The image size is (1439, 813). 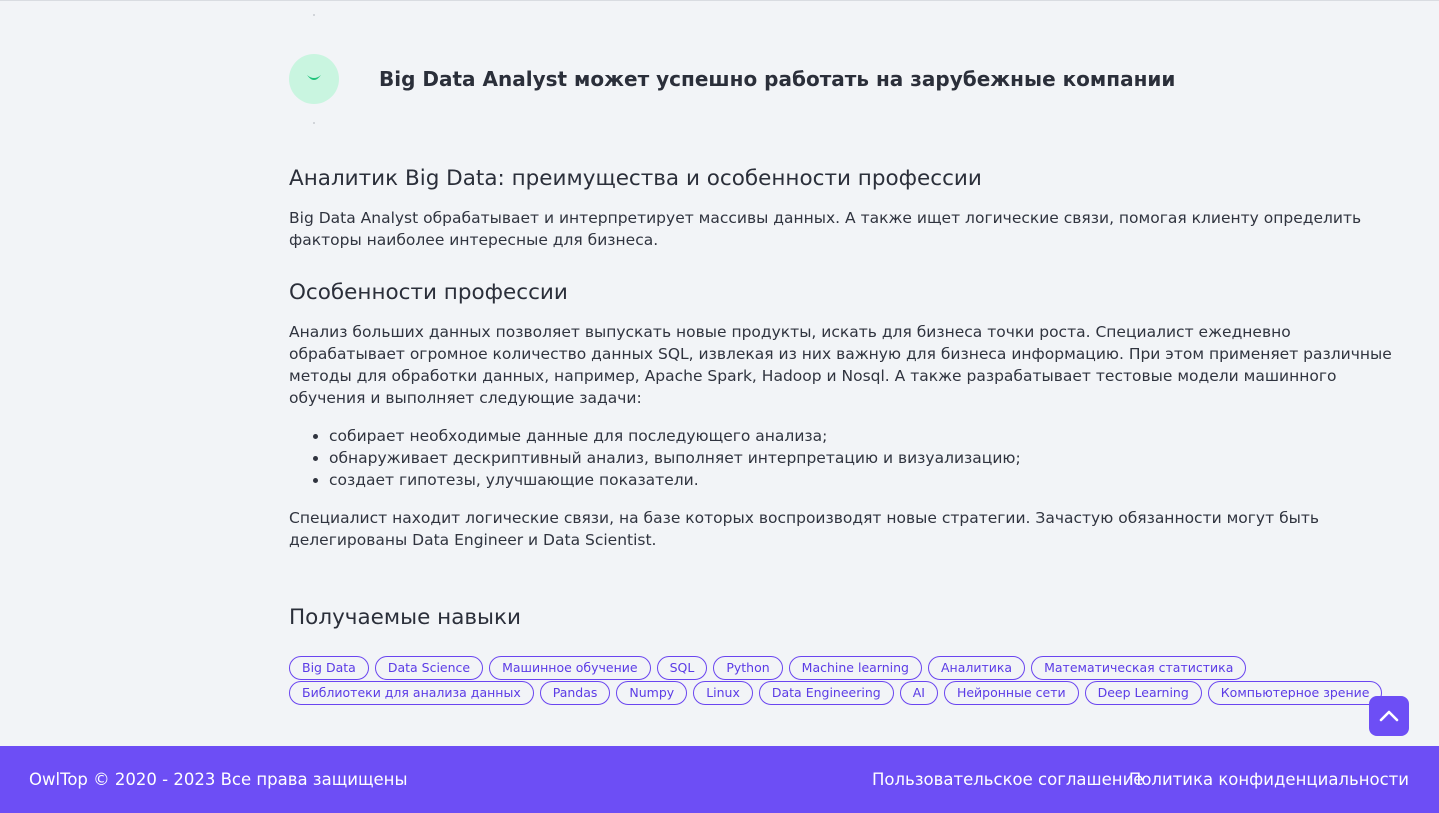 What do you see at coordinates (575, 693) in the screenshot?
I see `skill-tag: Pandas` at bounding box center [575, 693].